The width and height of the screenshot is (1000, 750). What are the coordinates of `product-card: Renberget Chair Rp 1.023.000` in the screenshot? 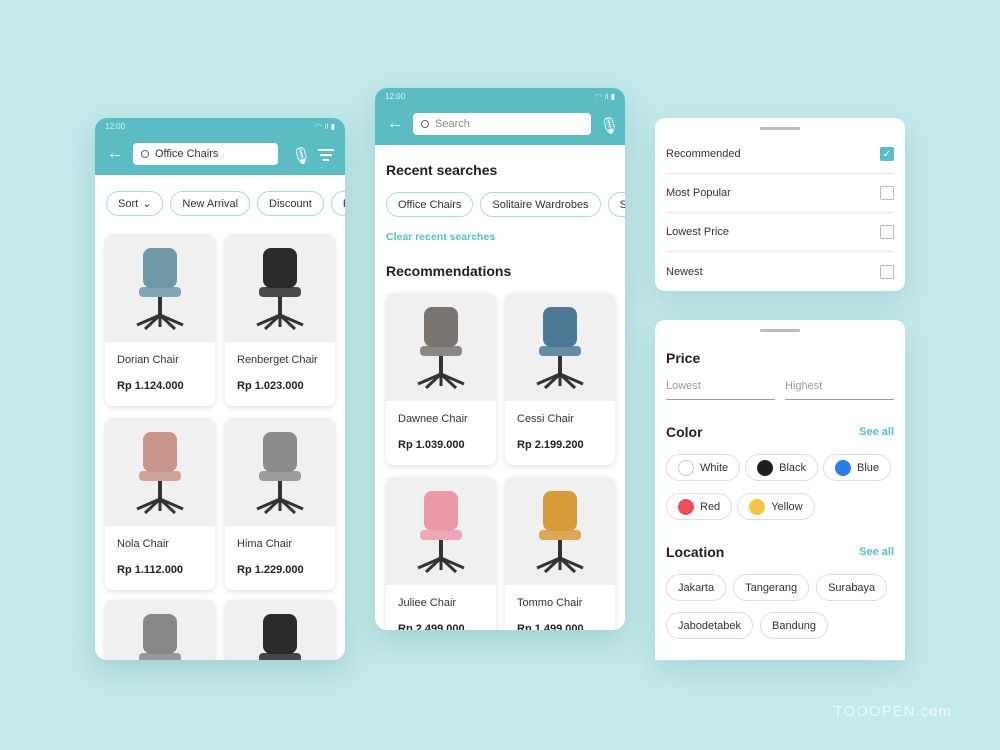 It's located at (280, 320).